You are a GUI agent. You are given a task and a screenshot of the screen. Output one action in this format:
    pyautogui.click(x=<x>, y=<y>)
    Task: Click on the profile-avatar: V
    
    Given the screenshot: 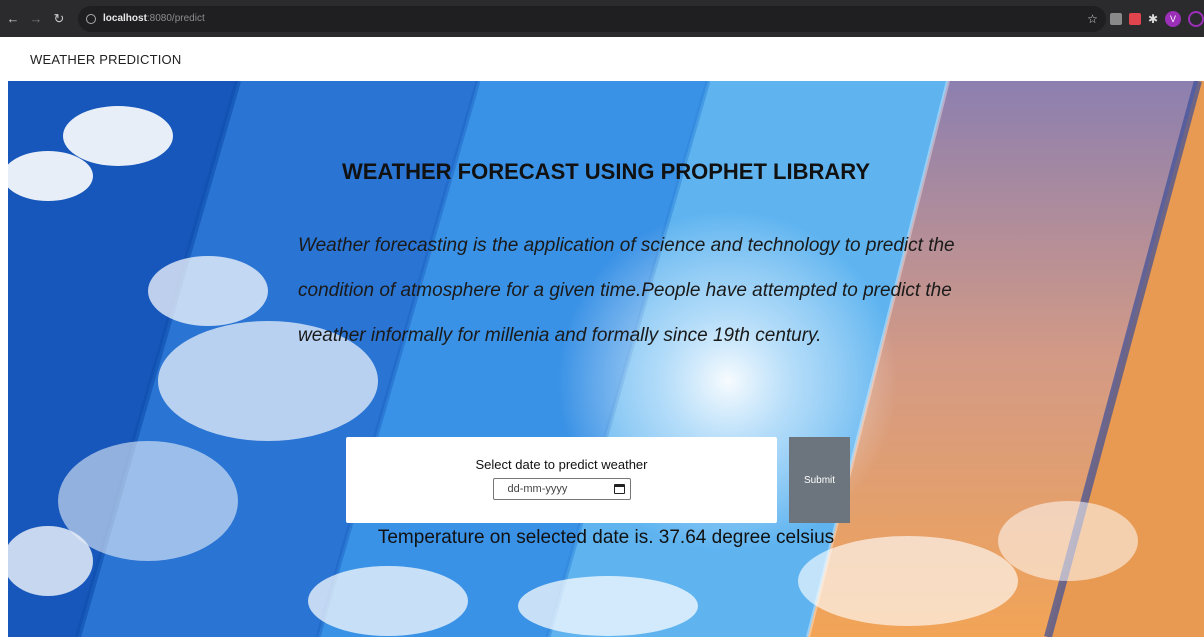 What is the action you would take?
    pyautogui.click(x=1173, y=18)
    